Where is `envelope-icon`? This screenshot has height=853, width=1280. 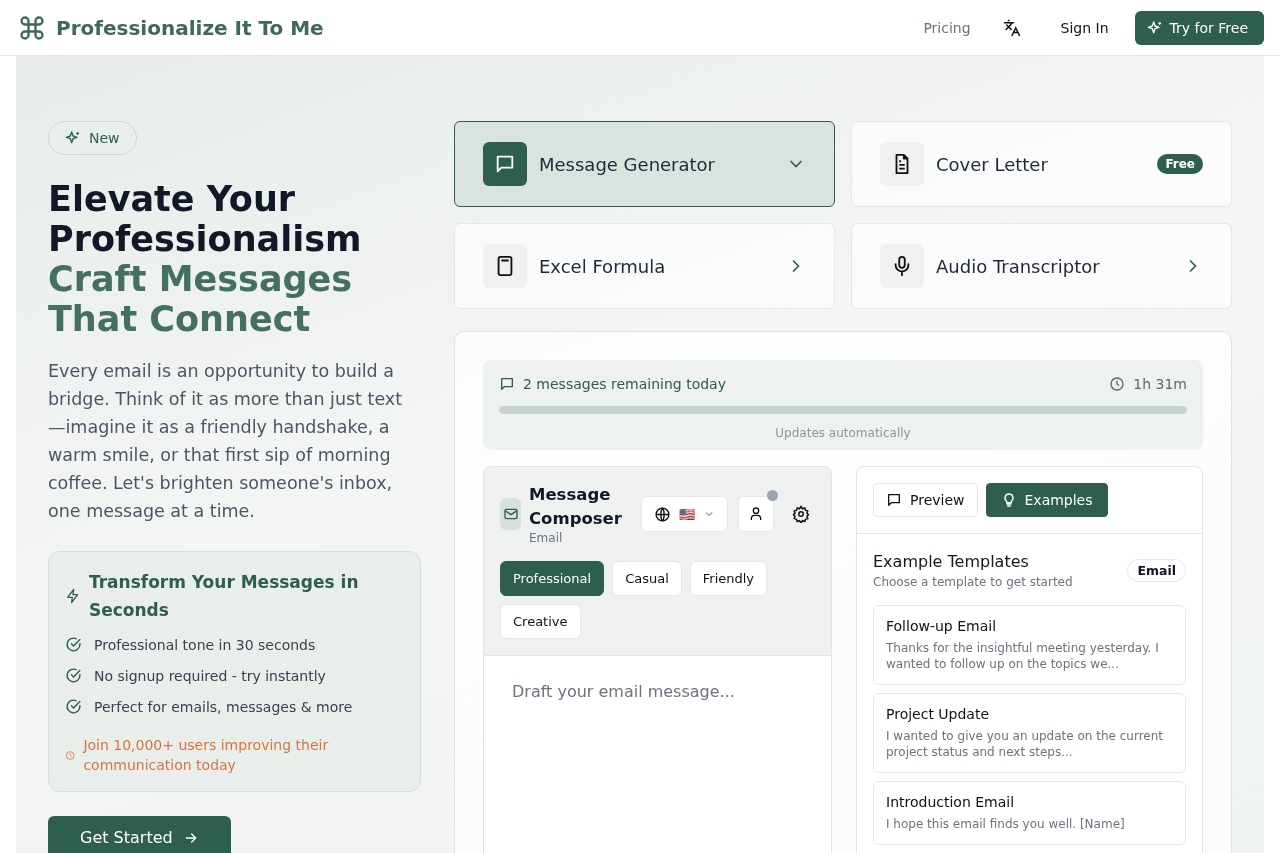 envelope-icon is located at coordinates (510, 514).